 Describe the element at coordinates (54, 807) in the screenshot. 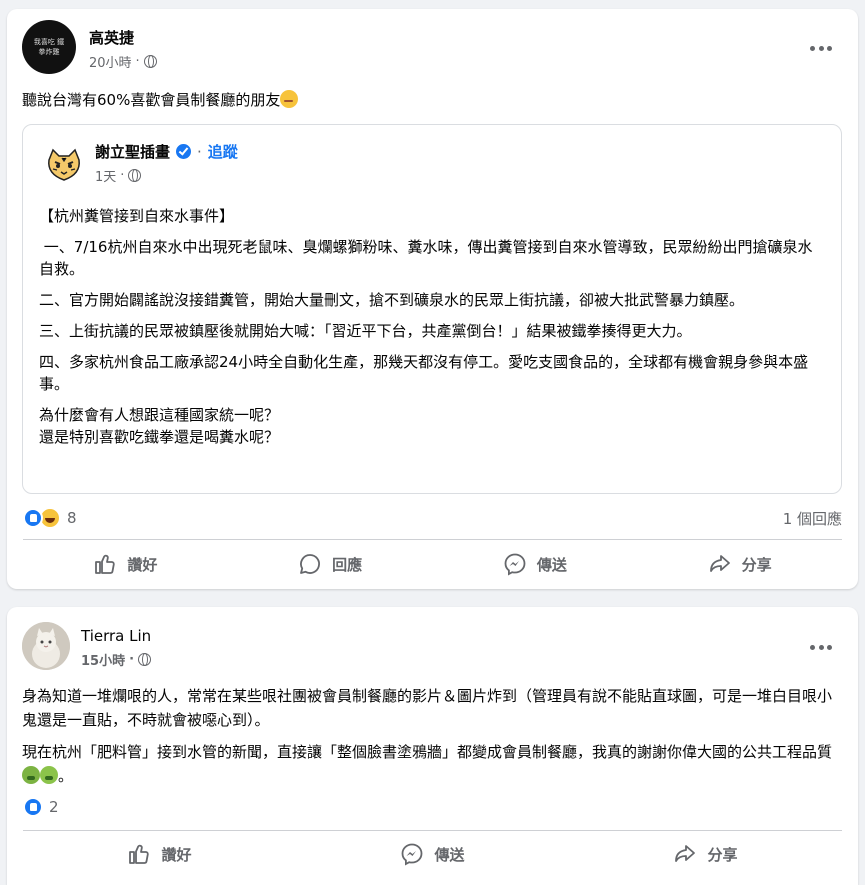

I see `reaction-count: 2` at that location.